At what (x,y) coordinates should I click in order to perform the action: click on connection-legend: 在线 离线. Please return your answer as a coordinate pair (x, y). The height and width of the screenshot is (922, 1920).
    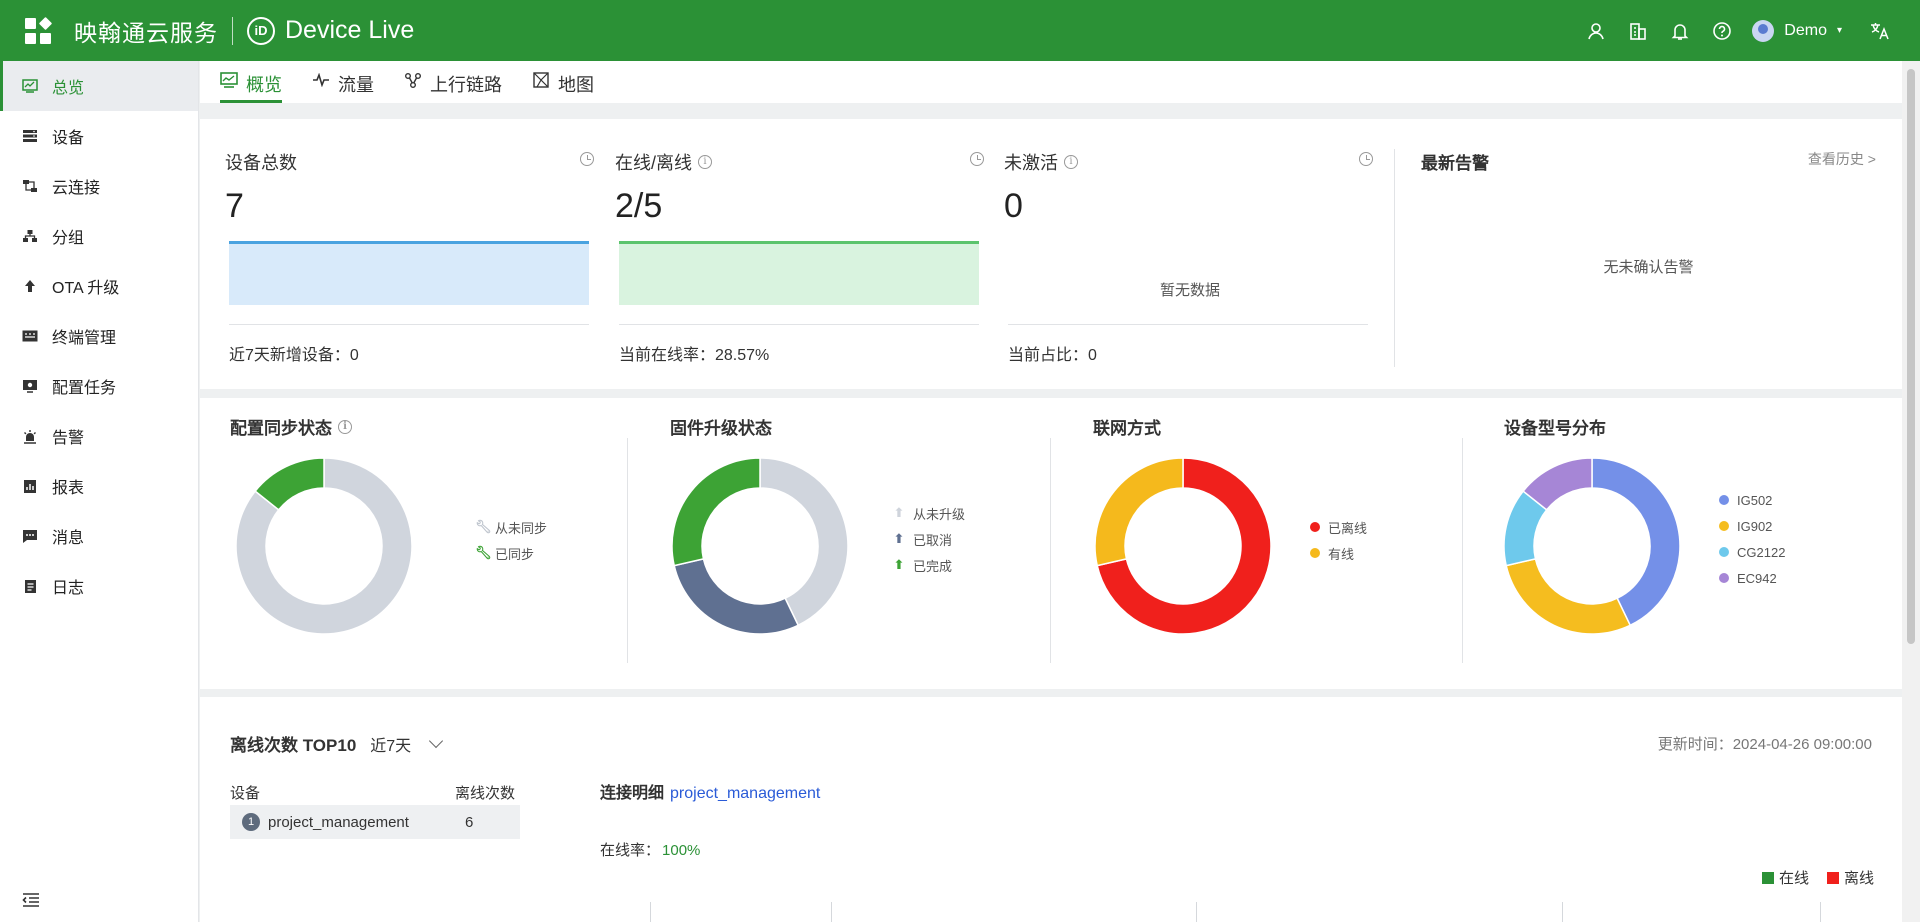
    Looking at the image, I should click on (1809, 877).